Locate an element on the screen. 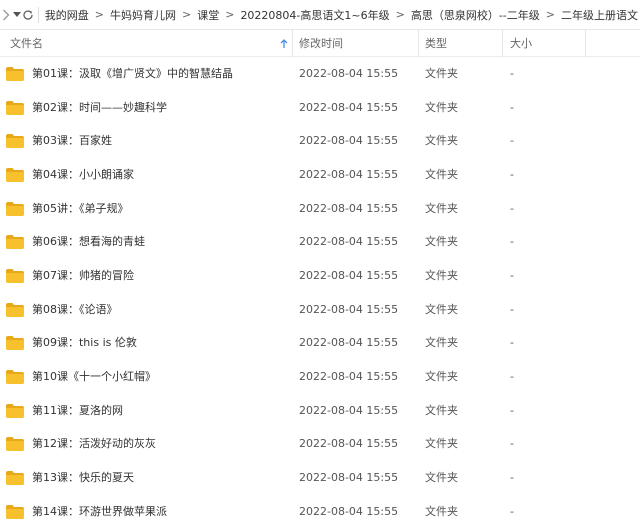 This screenshot has height=530, width=640. file-row: 第14课：环游世界做苹果派 2022-08-04 15:55 文件夹 - is located at coordinates (320, 512).